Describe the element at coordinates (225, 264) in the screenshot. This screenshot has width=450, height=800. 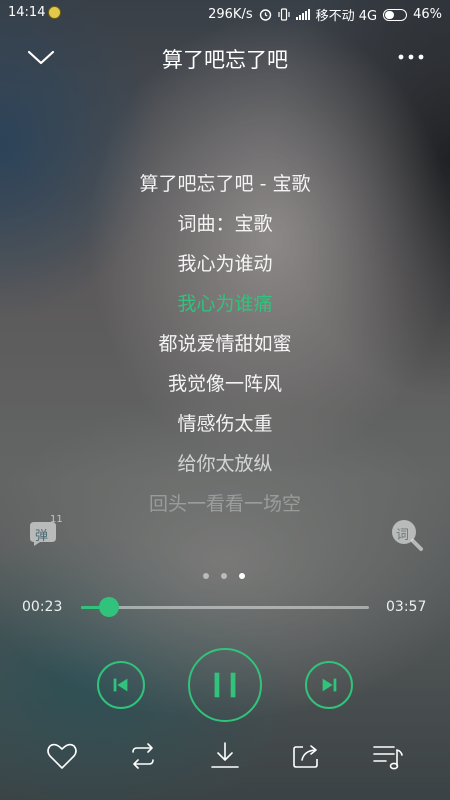
I see `lyric-line: 我心为谁动` at that location.